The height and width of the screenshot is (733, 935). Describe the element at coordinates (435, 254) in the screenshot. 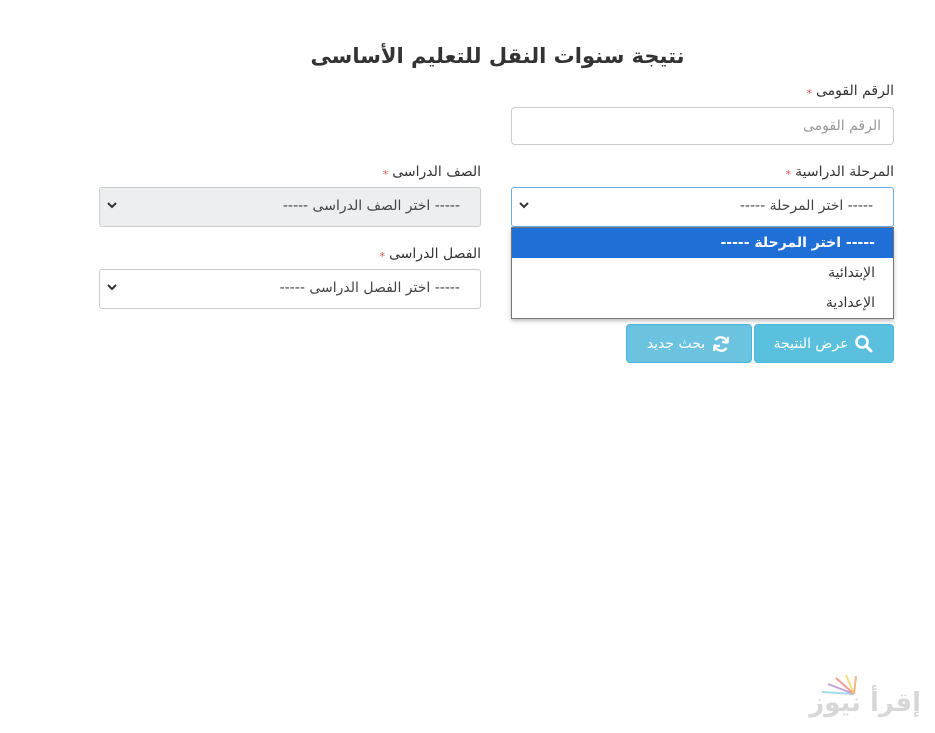

I see `term-label-text: الفصل الدراسى` at that location.